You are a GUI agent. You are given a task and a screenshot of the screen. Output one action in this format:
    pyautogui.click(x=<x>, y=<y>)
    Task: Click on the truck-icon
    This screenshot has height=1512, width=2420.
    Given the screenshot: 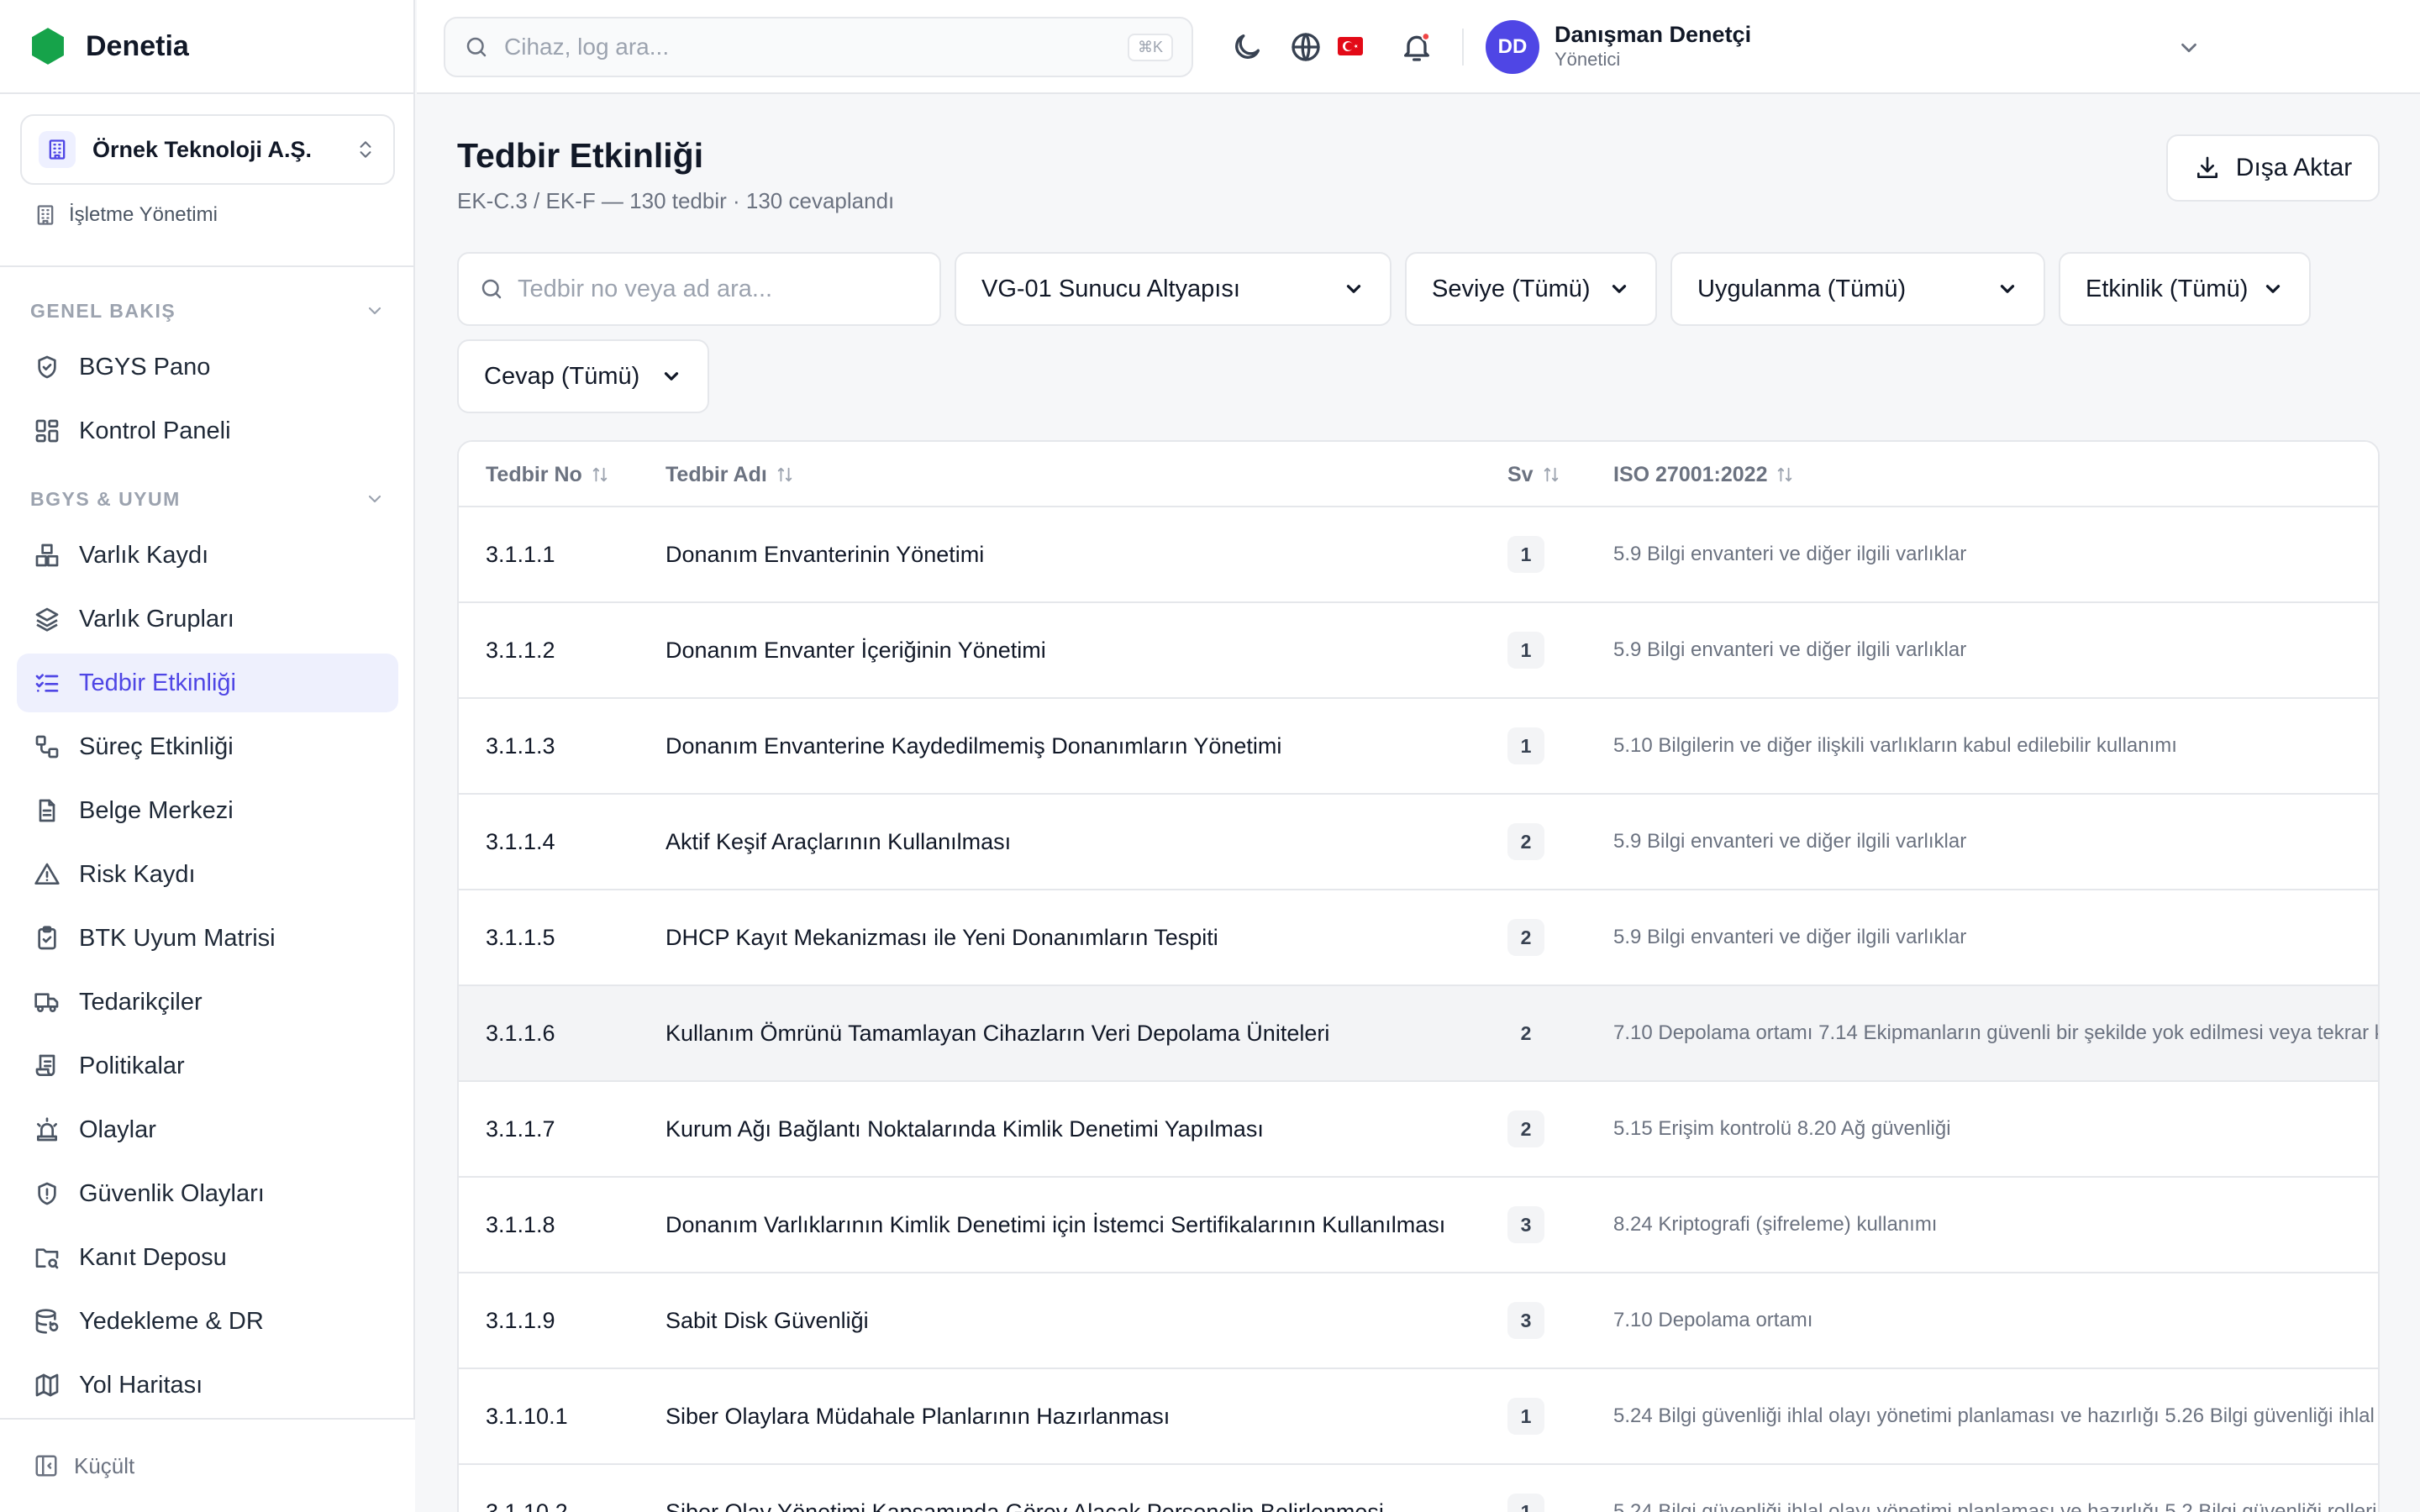 What is the action you would take?
    pyautogui.click(x=46, y=1002)
    